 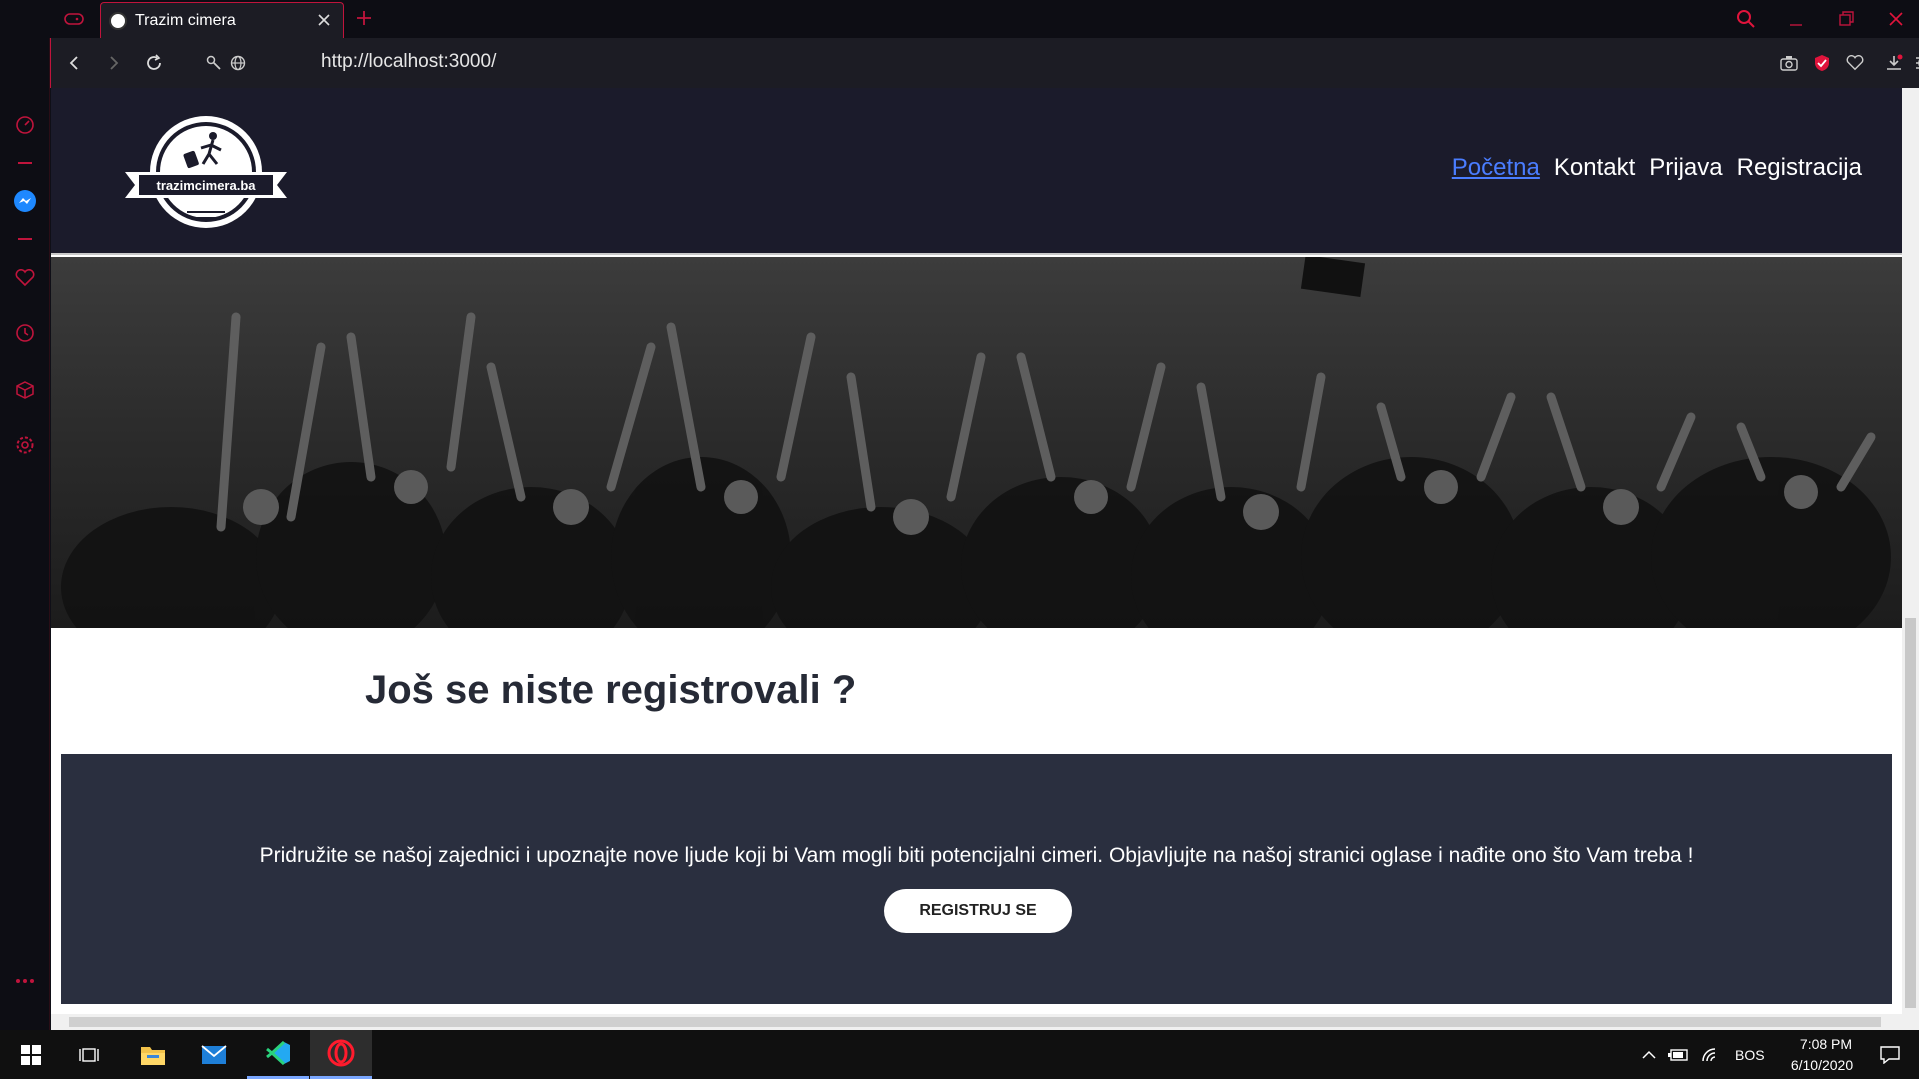 What do you see at coordinates (31, 1054) in the screenshot?
I see `windows-start-icon` at bounding box center [31, 1054].